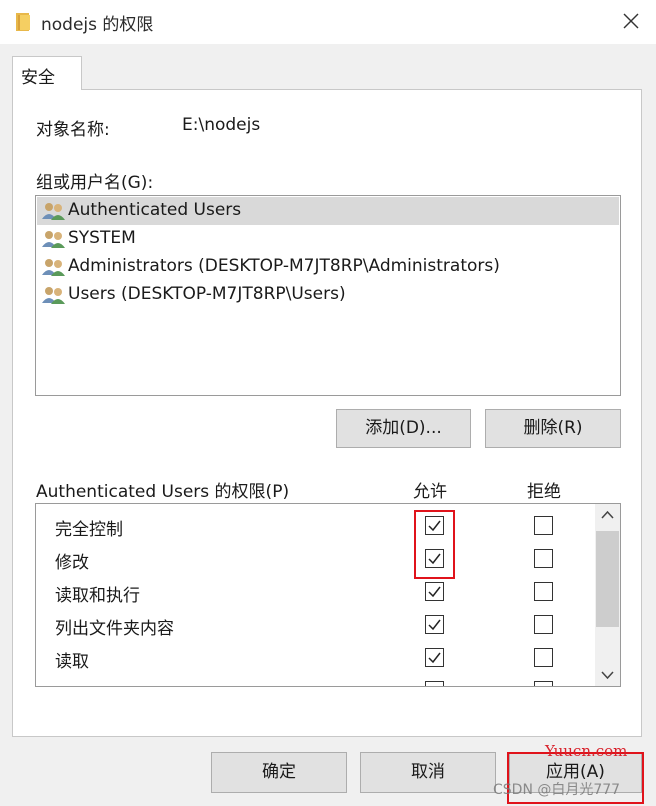  I want to click on ok-button: 确定, so click(279, 772).